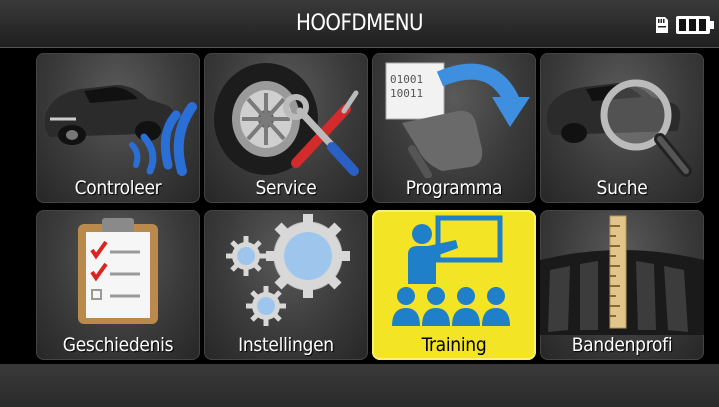 Image resolution: width=719 pixels, height=407 pixels. What do you see at coordinates (662, 25) in the screenshot?
I see `sd-card-icon` at bounding box center [662, 25].